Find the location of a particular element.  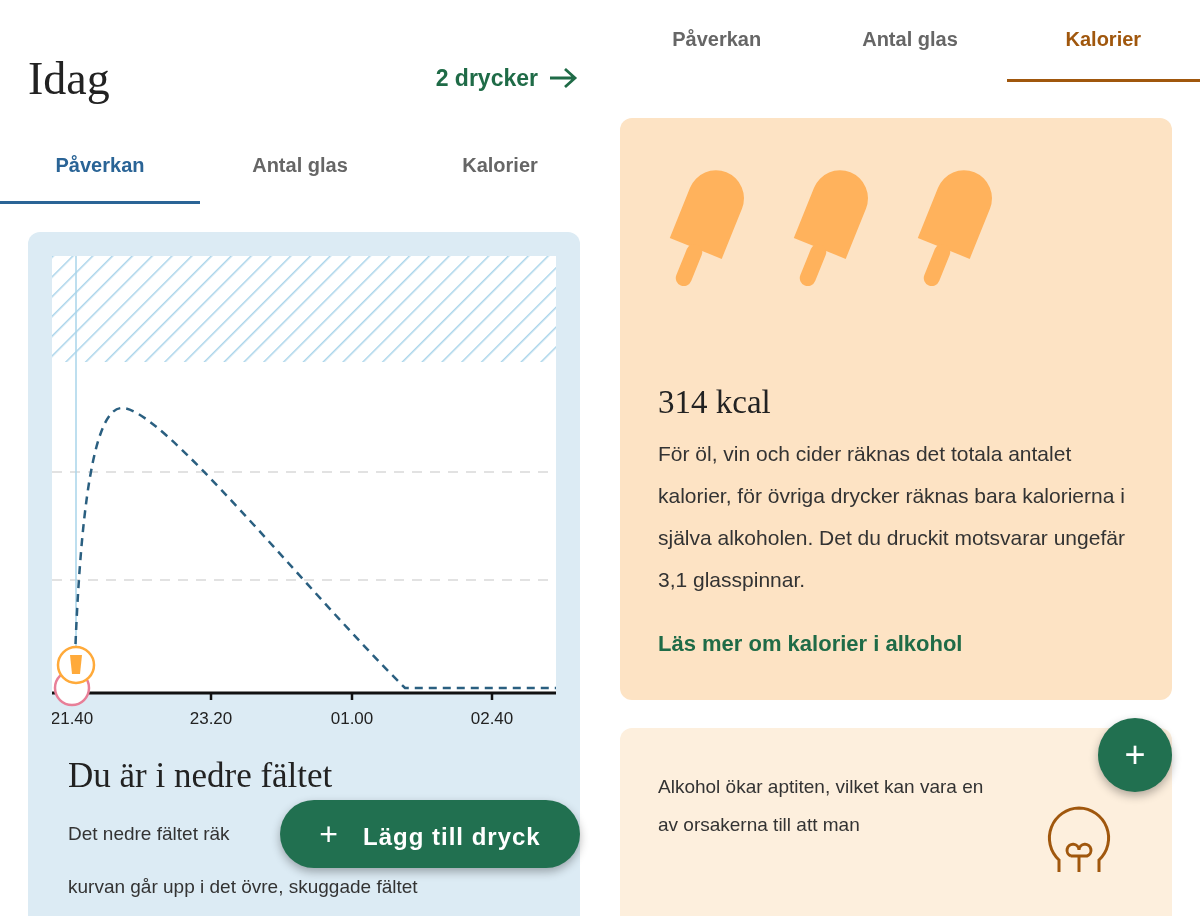

drinks-link: 2 drycker is located at coordinates (506, 78).